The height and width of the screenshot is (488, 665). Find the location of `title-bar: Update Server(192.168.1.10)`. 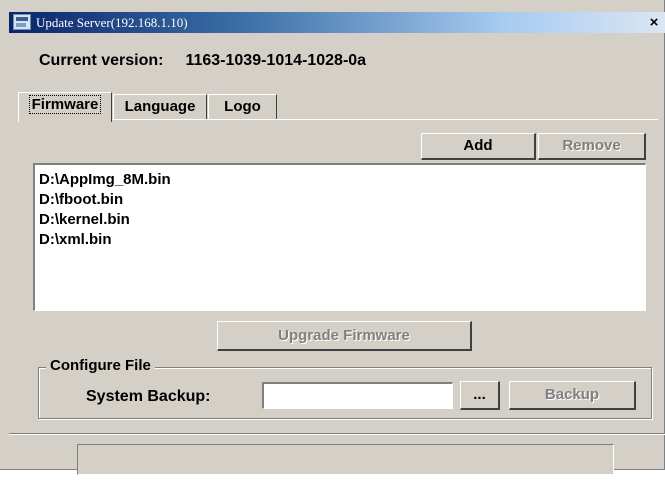

title-bar: Update Server(192.168.1.10) is located at coordinates (337, 22).